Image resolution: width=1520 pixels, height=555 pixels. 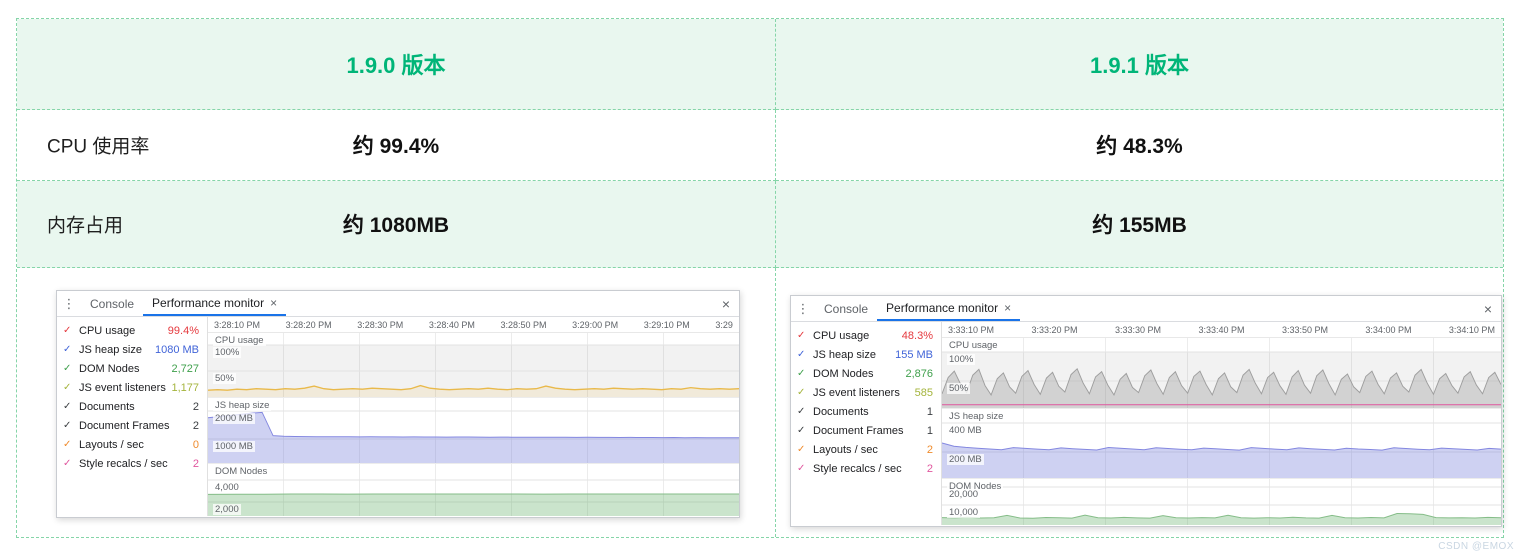 I want to click on gridline-label: 2,000, so click(x=227, y=509).